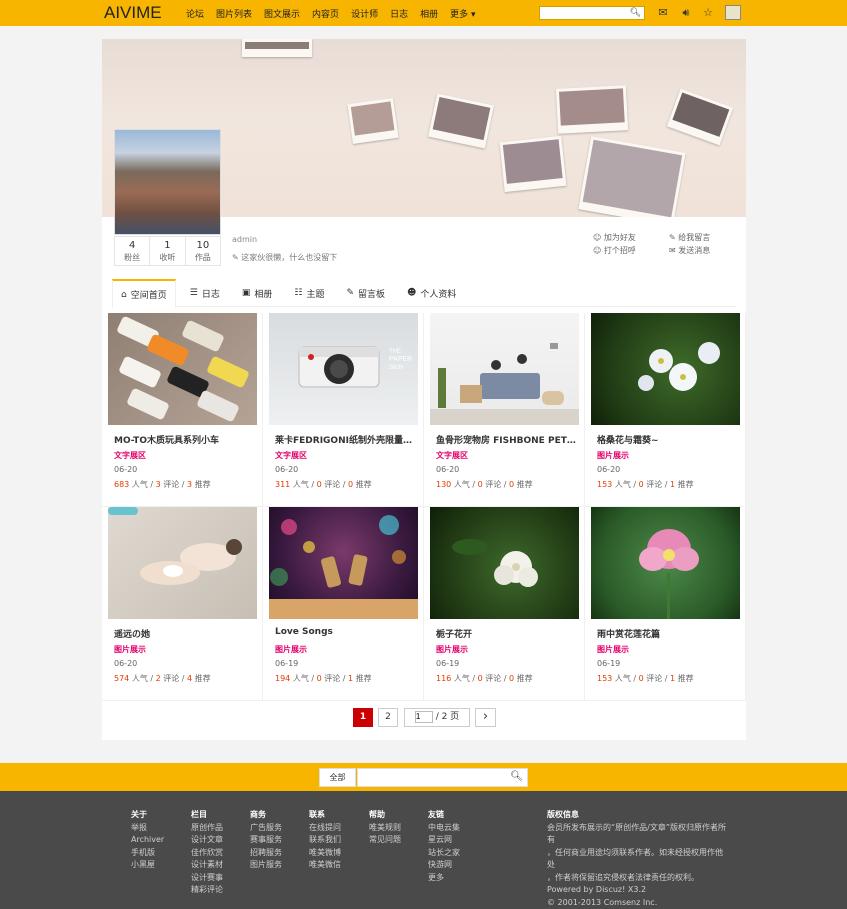  I want to click on footer-link: 原创作品, so click(207, 828).